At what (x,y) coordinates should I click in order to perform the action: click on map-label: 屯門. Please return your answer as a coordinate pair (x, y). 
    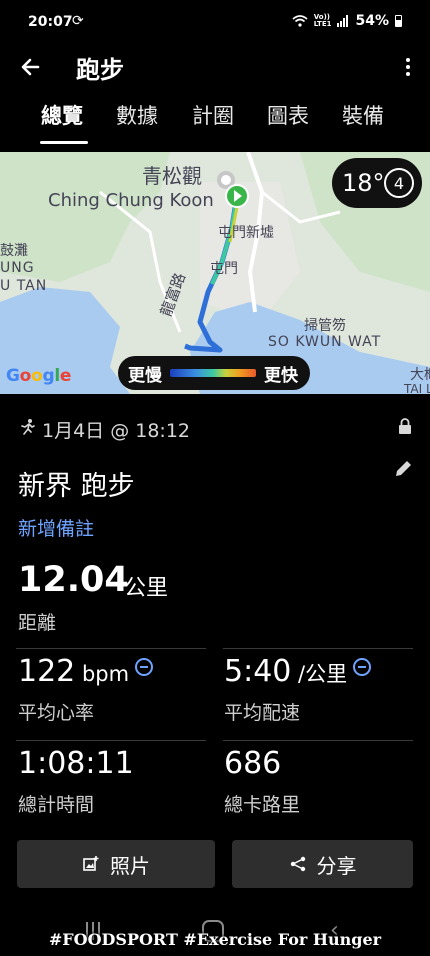
    Looking at the image, I should click on (224, 269).